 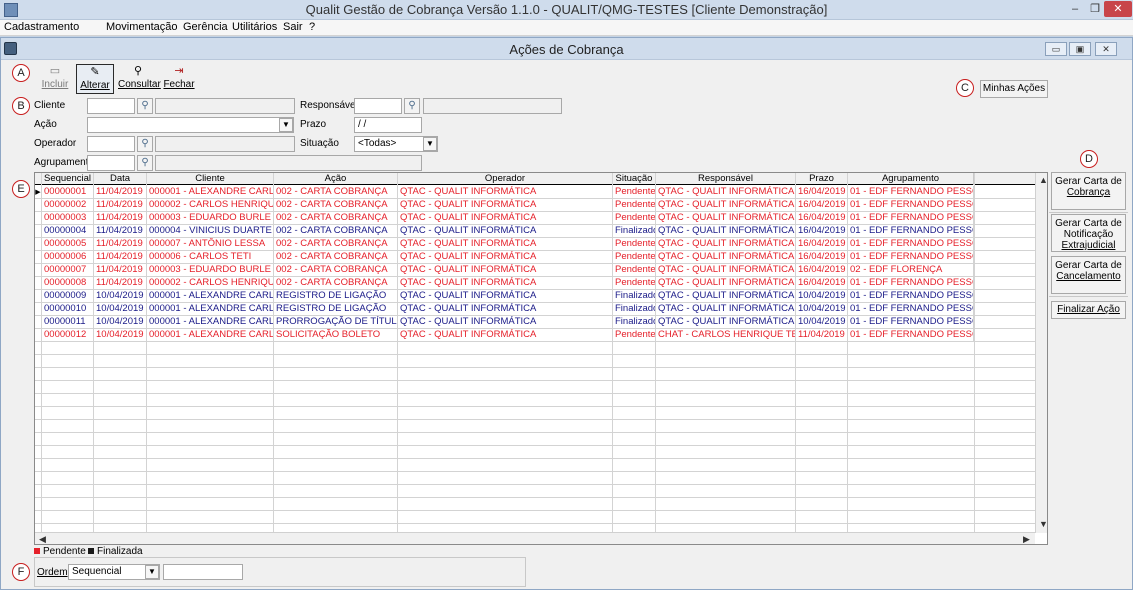 What do you see at coordinates (68, 322) in the screenshot?
I see `table-cell: 00000011` at bounding box center [68, 322].